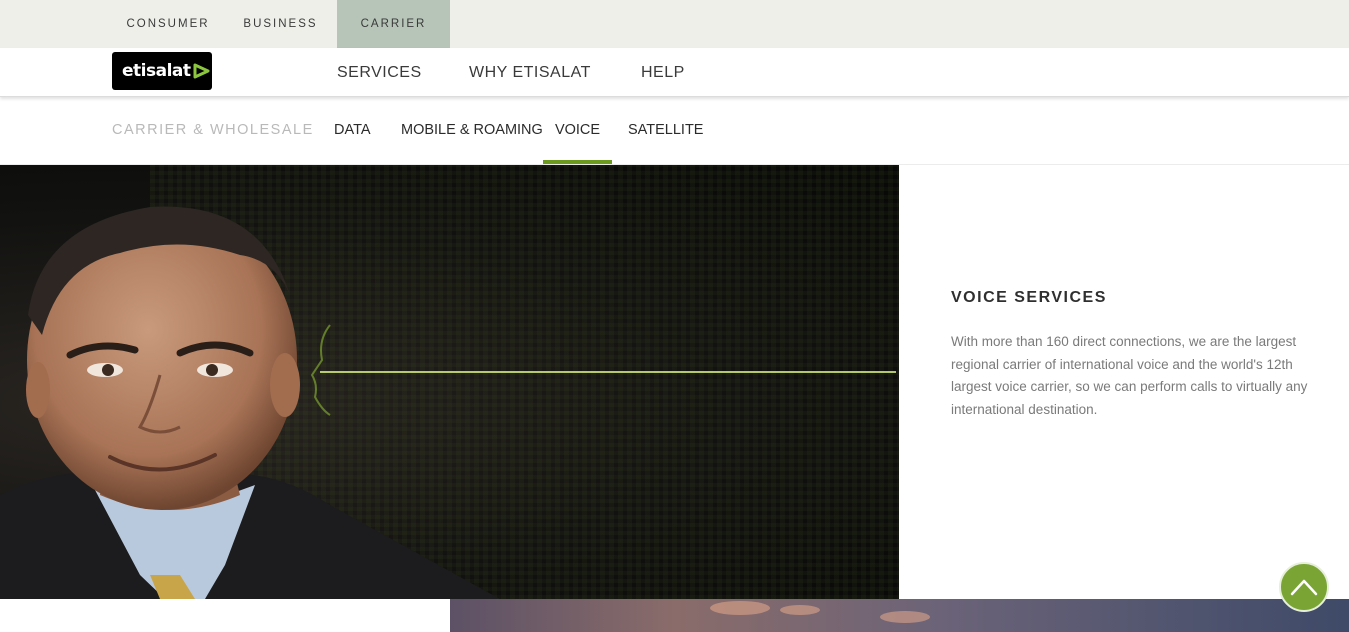 This screenshot has width=1349, height=632. Describe the element at coordinates (1029, 297) in the screenshot. I see `section-heading: VOICE SERVICES` at that location.